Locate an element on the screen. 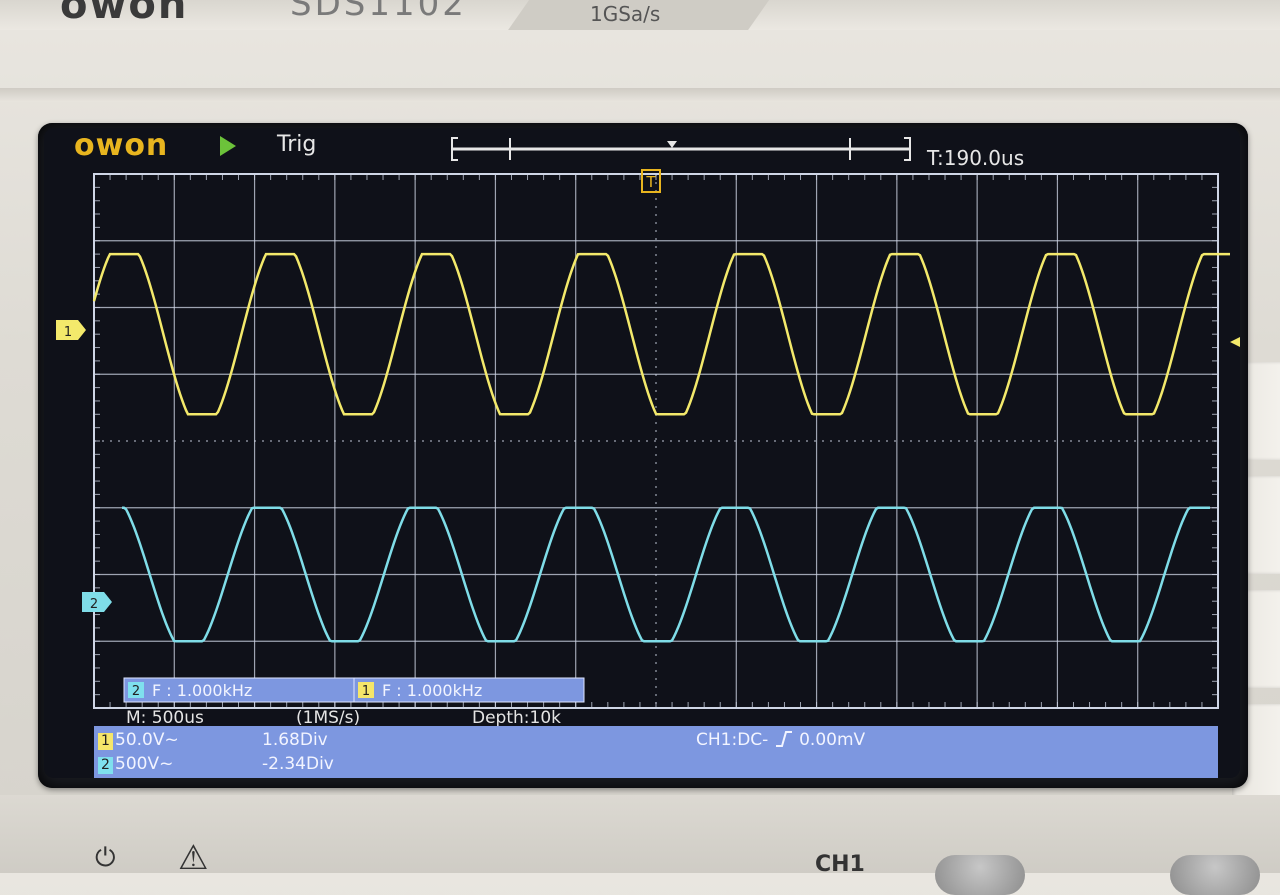  device-model: SDS1102 is located at coordinates (378, 12).